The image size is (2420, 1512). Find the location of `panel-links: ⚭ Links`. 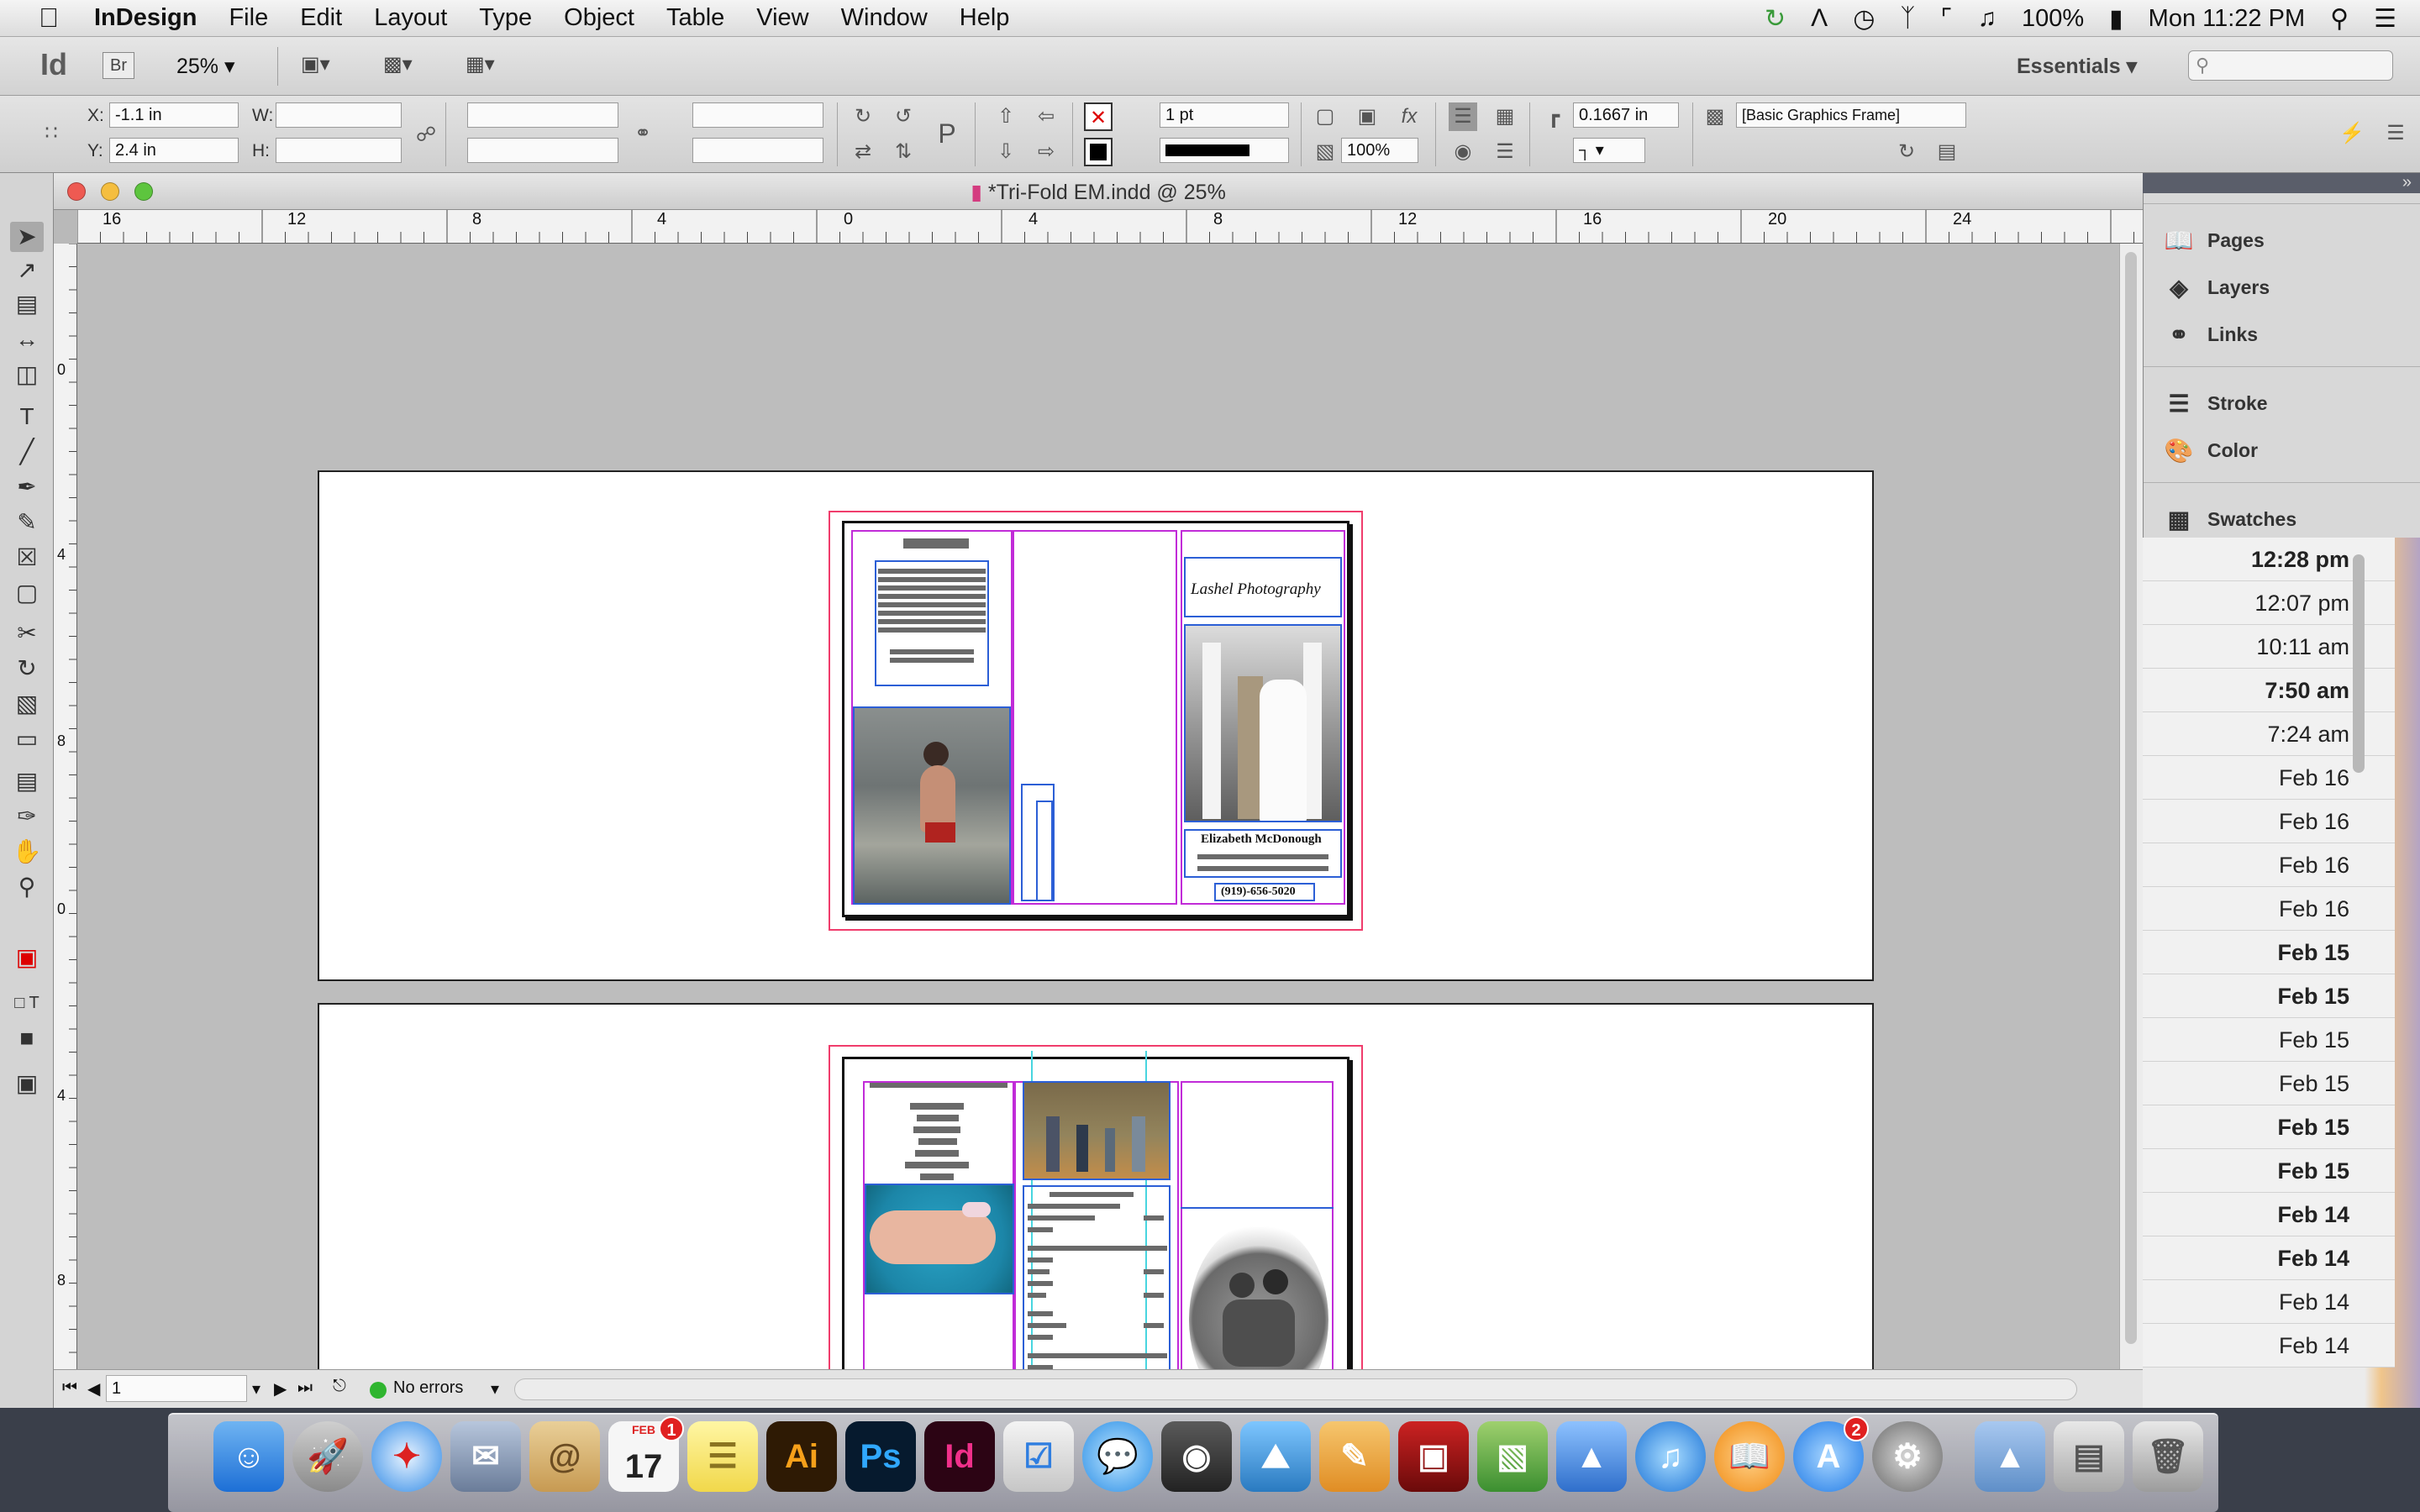

panel-links: ⚭ Links is located at coordinates (2284, 334).